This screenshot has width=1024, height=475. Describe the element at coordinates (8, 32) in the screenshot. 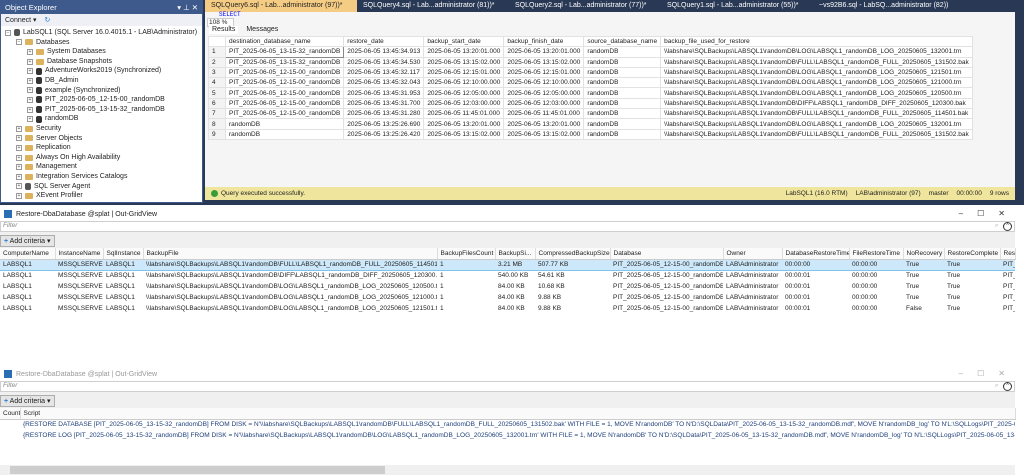

I see `expand-icon: −` at that location.